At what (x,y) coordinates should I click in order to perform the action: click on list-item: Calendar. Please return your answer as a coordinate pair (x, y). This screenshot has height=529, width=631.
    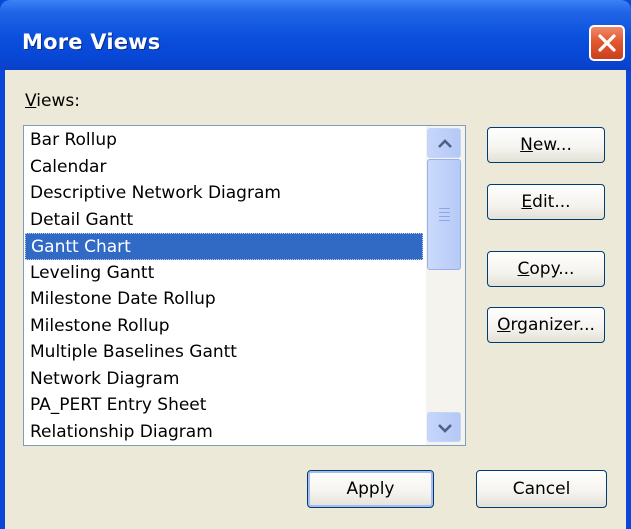
    Looking at the image, I should click on (224, 167).